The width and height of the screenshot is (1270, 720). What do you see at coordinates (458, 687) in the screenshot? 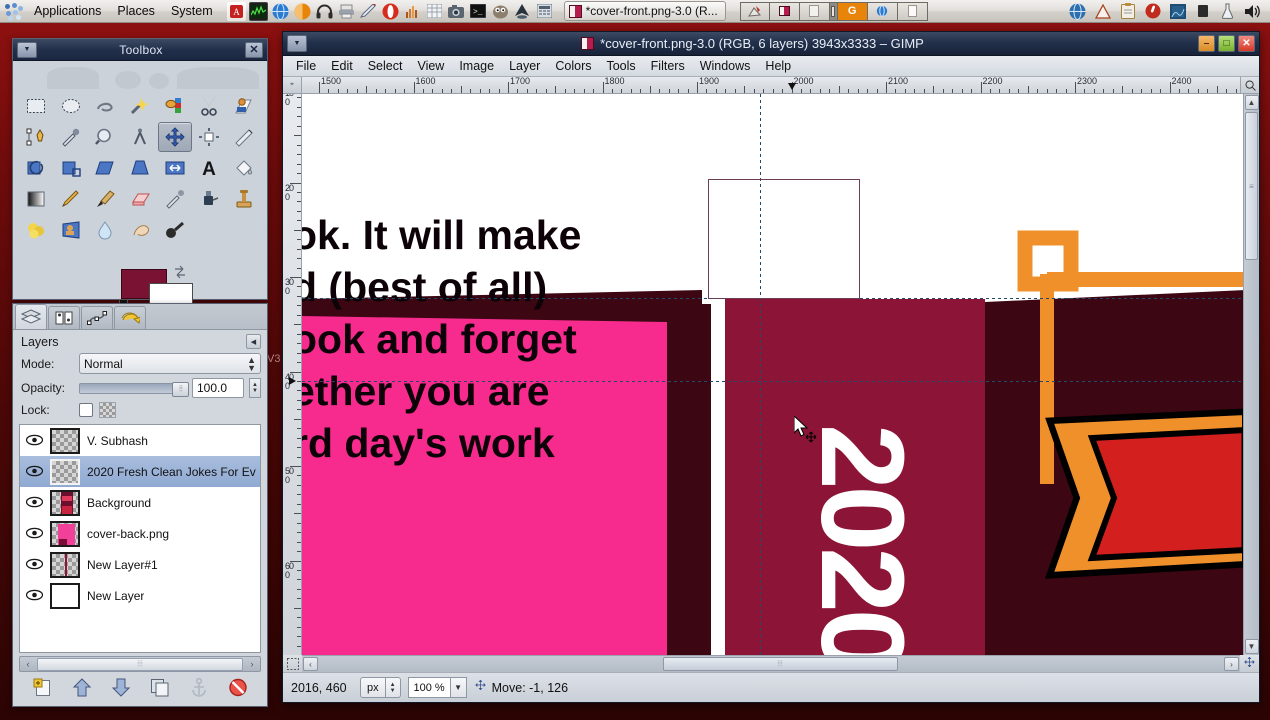
I see `chevron-down-icon: ▼` at bounding box center [458, 687].